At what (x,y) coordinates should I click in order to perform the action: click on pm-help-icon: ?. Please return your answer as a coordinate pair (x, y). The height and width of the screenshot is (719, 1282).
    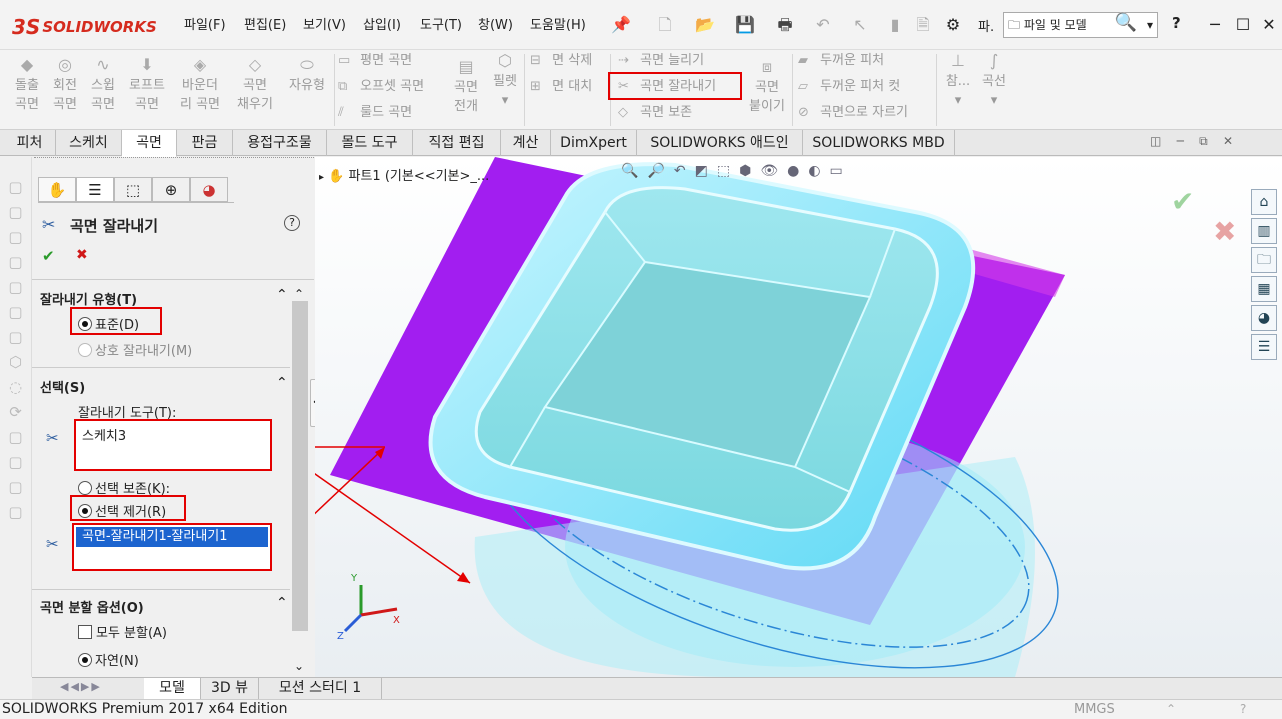
    Looking at the image, I should click on (292, 223).